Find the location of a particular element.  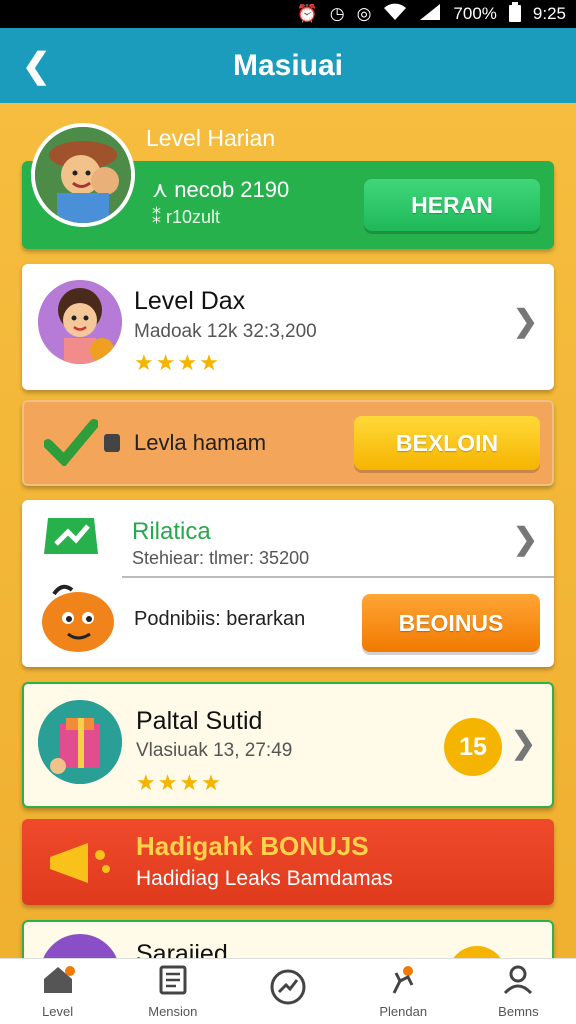

level-dax-card: Level Dax Madoak 12k 32:3,200 ★★★★ ❯ is located at coordinates (288, 327).